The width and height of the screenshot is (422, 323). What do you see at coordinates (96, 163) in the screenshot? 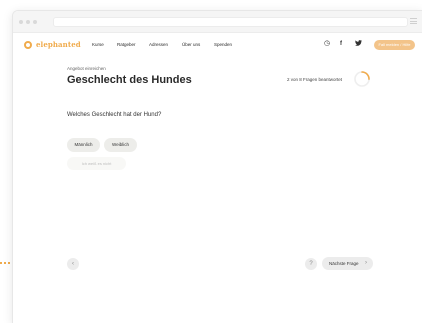
I see `option-unknown-button: Ich weiß es nicht` at bounding box center [96, 163].